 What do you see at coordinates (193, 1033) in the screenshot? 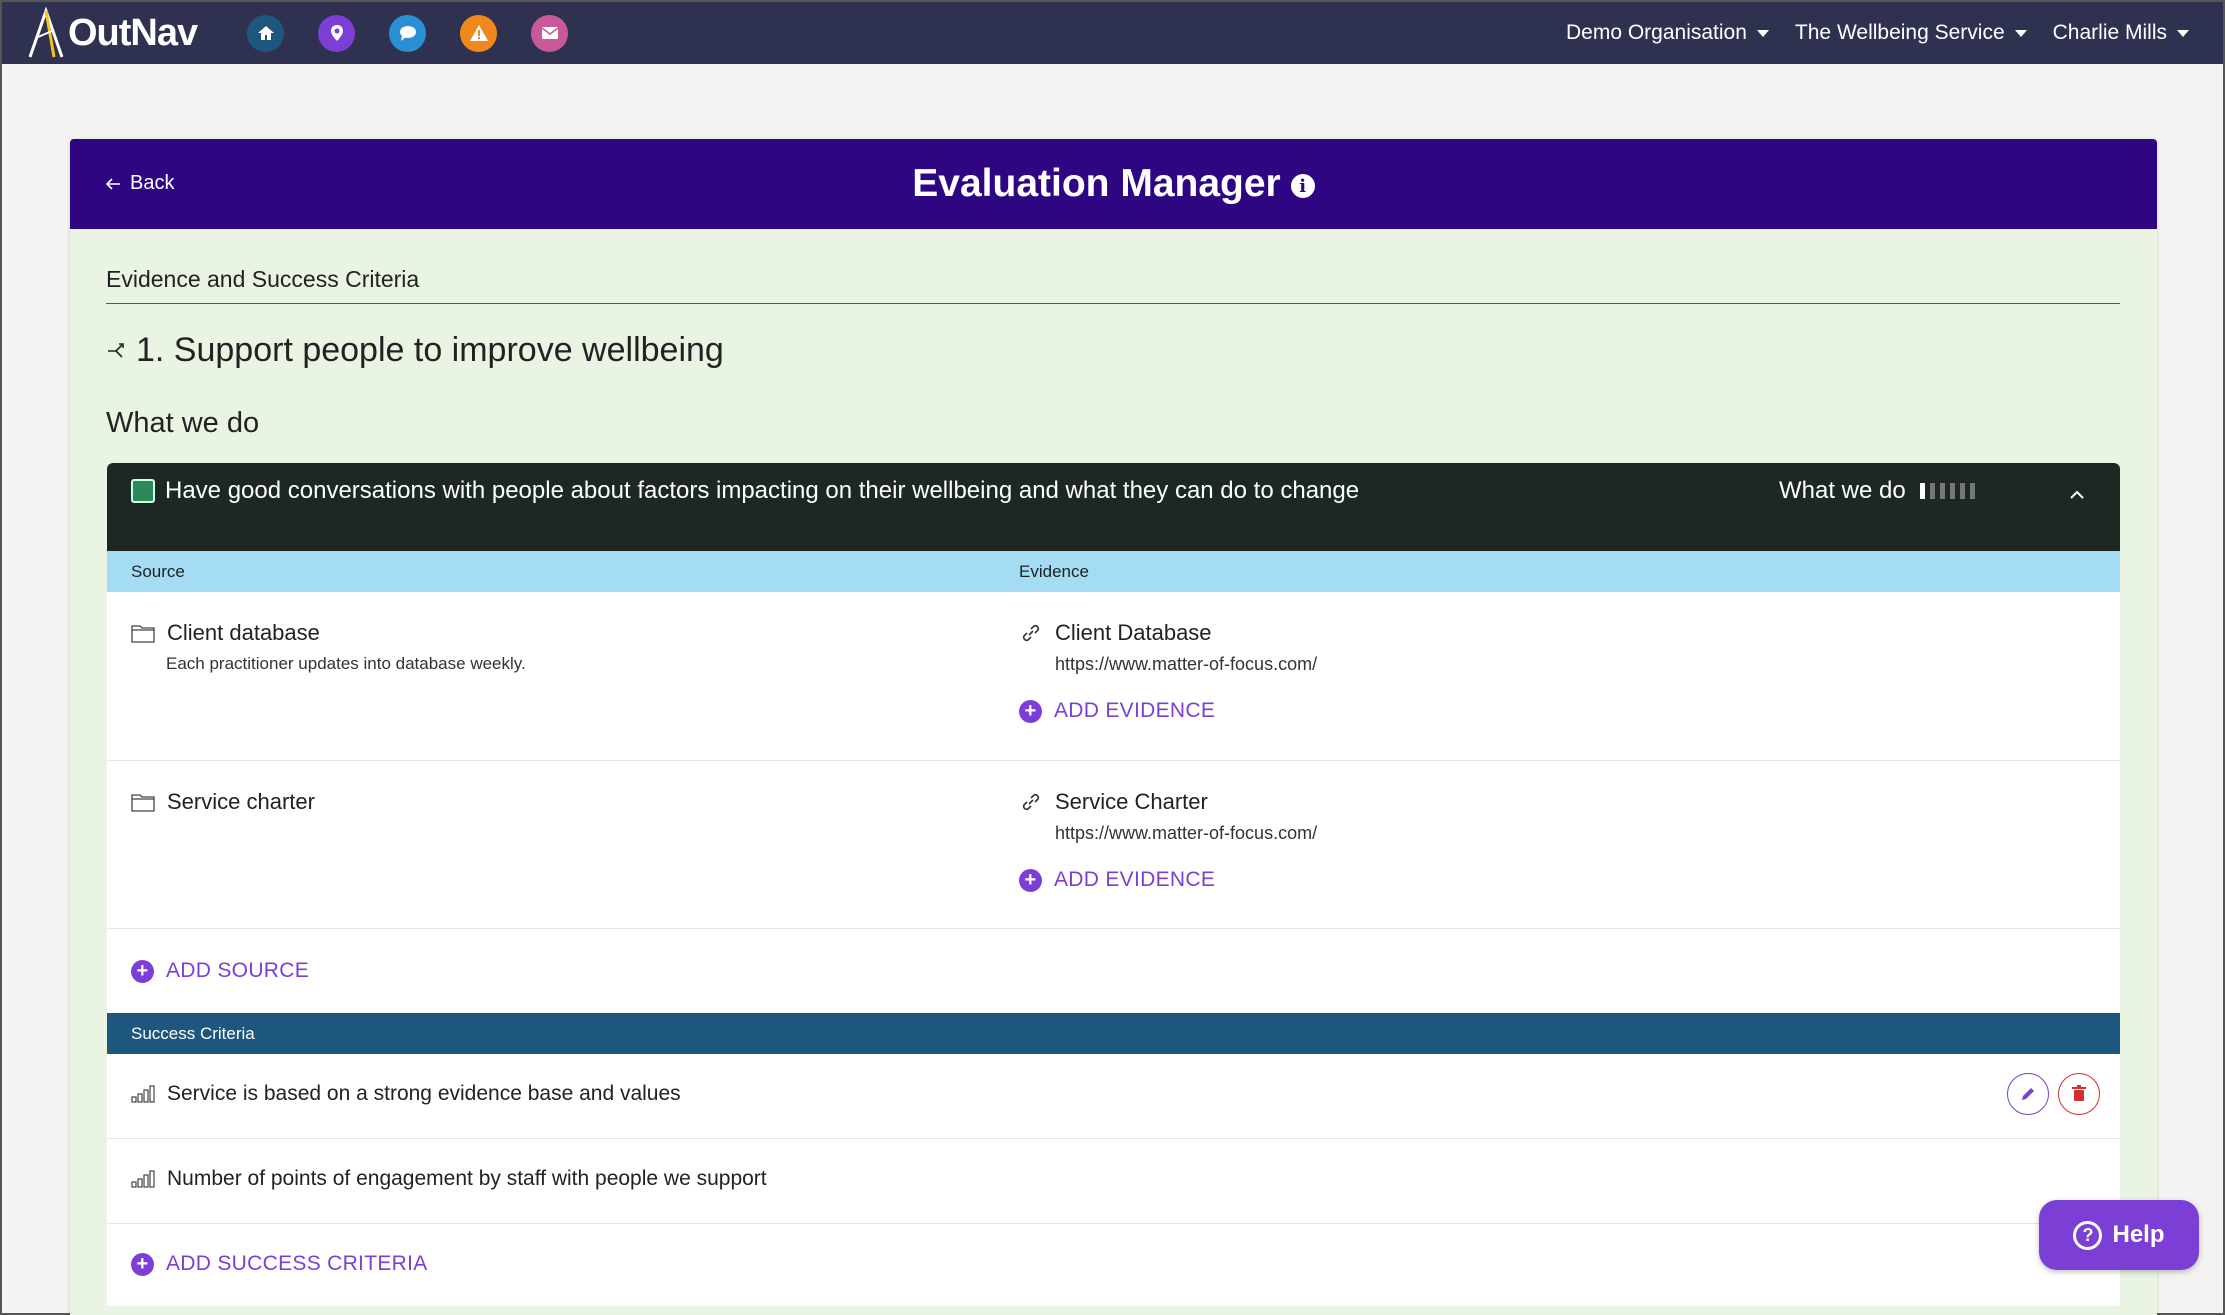
I see `success-criteria-heading: Success Criteria` at bounding box center [193, 1033].